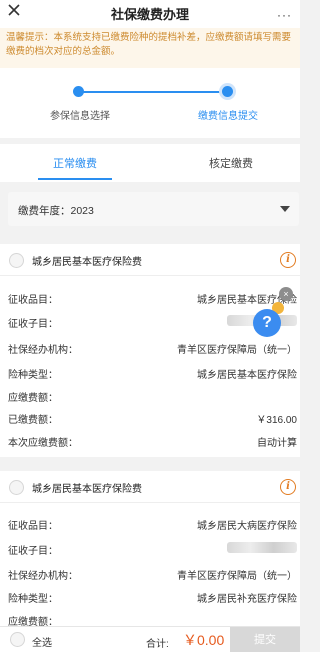  I want to click on caret-down-icon, so click(285, 209).